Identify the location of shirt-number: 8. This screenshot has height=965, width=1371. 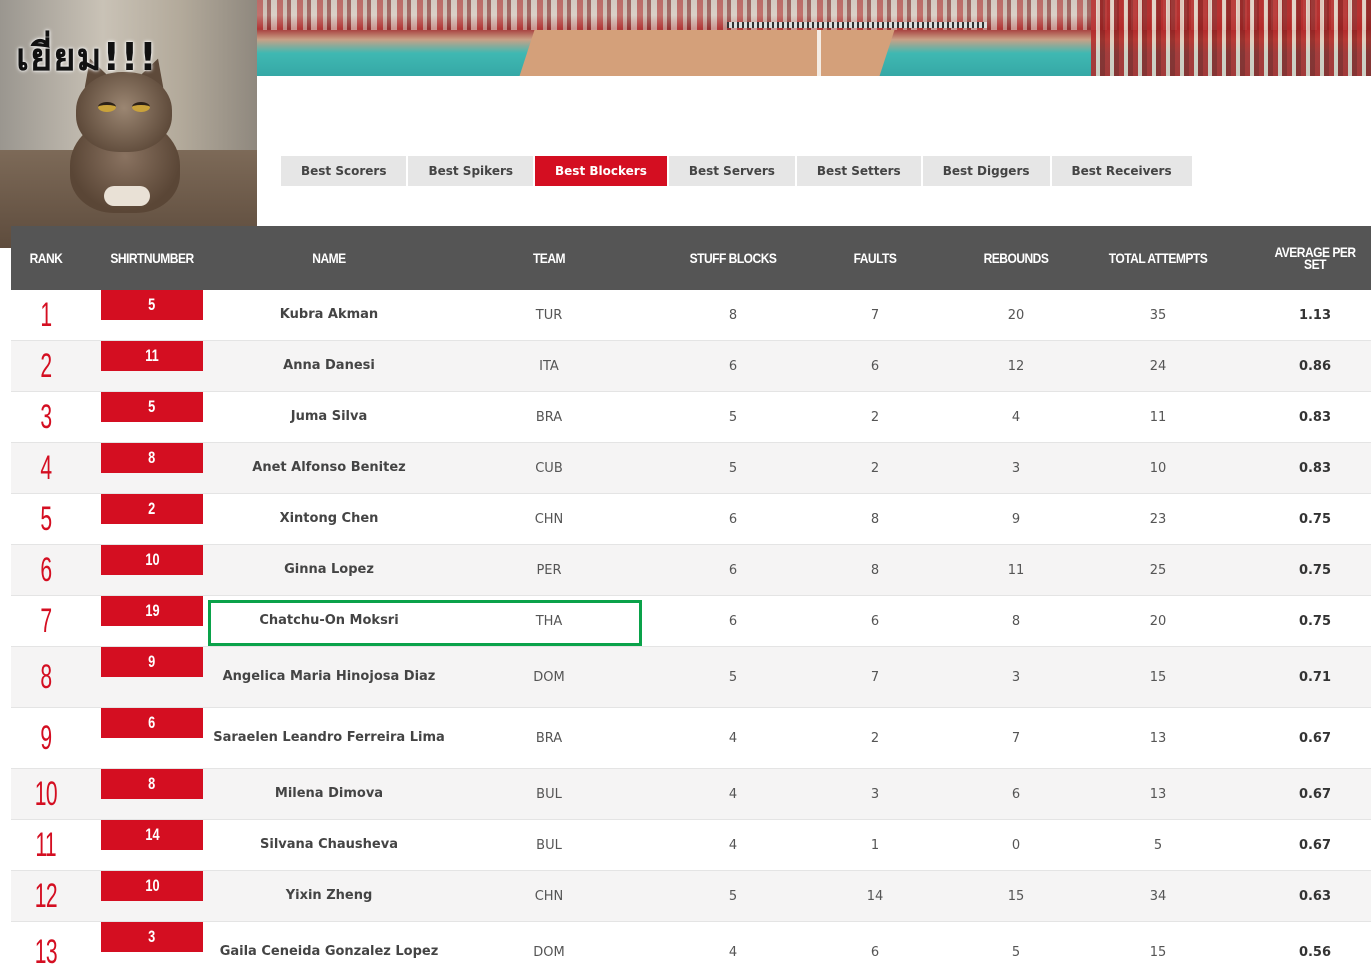
(152, 457).